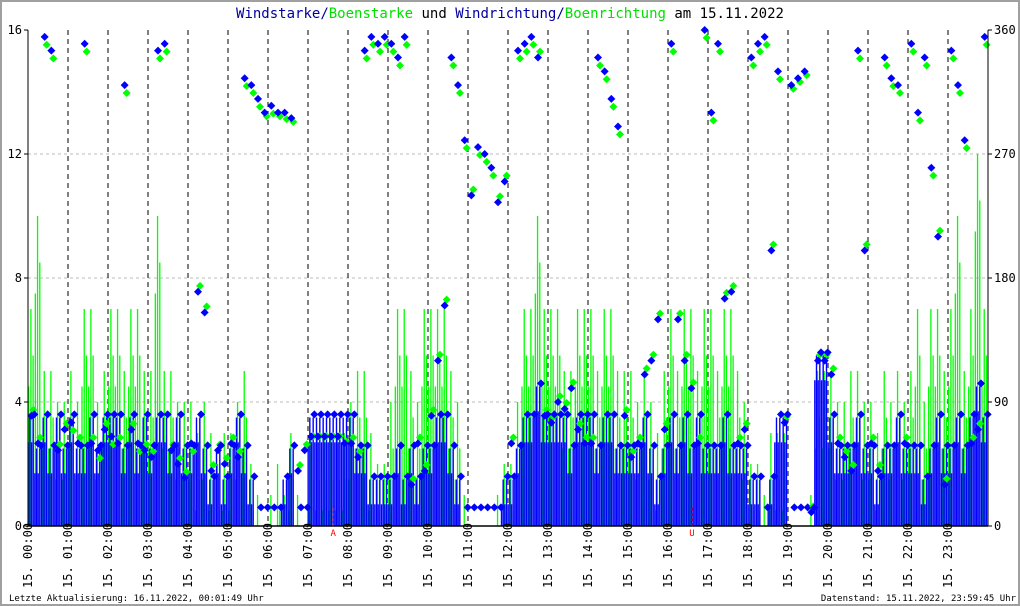 The image size is (1020, 606). What do you see at coordinates (505, 14) in the screenshot?
I see `title-part: Windrichtung` at bounding box center [505, 14].